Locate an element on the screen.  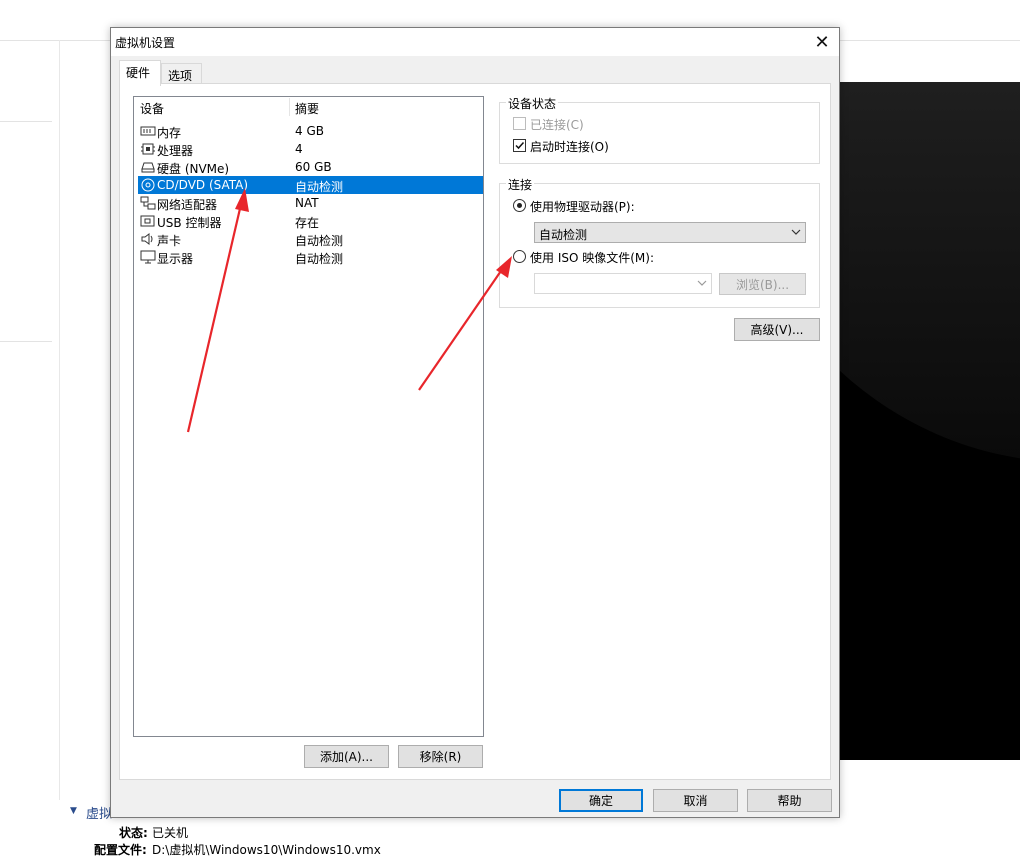
connect-at-power-on-label: 启动时连接(O) is located at coordinates (569, 147).